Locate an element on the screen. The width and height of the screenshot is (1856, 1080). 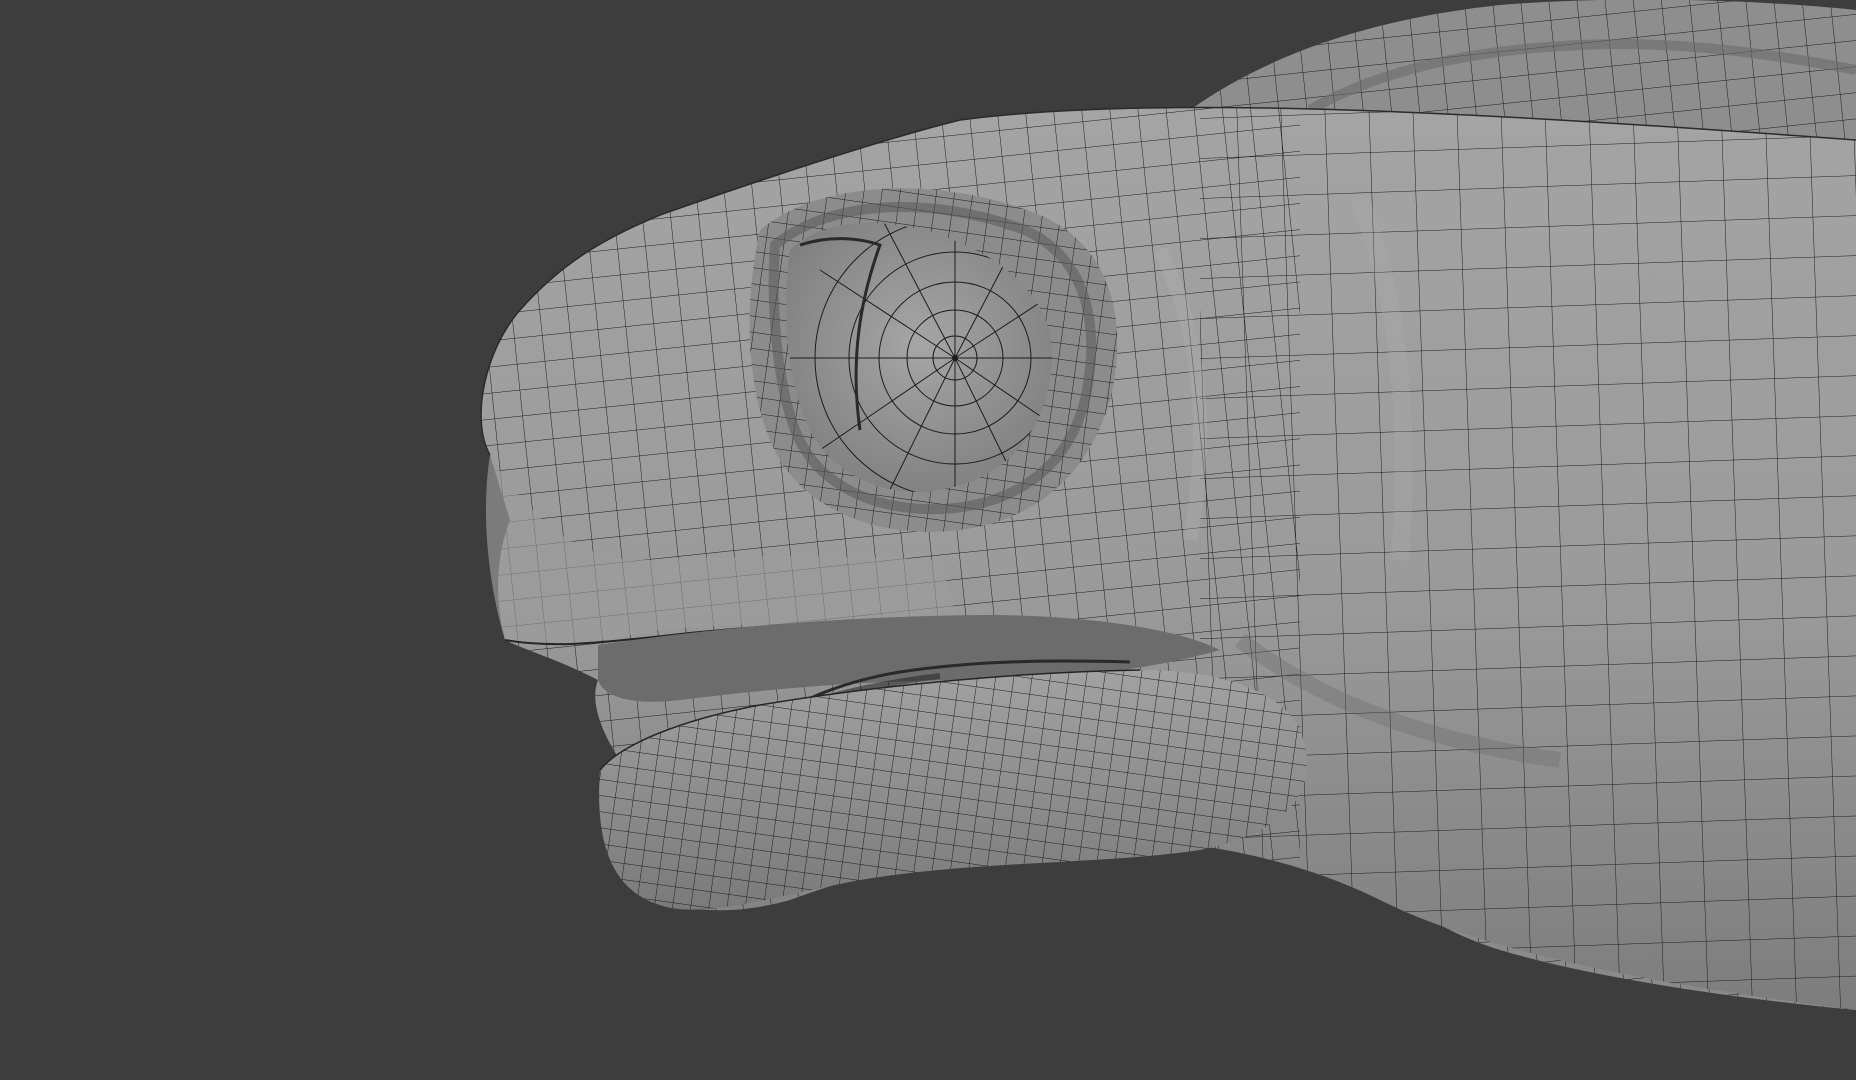
eye-pole-vertex is located at coordinates (955, 358).